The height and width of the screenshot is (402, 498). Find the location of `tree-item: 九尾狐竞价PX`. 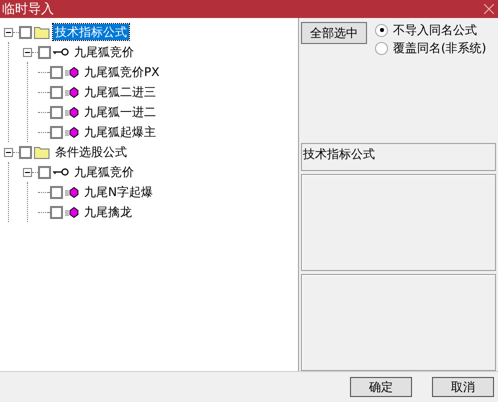

tree-item: 九尾狐竞价PX is located at coordinates (122, 72).